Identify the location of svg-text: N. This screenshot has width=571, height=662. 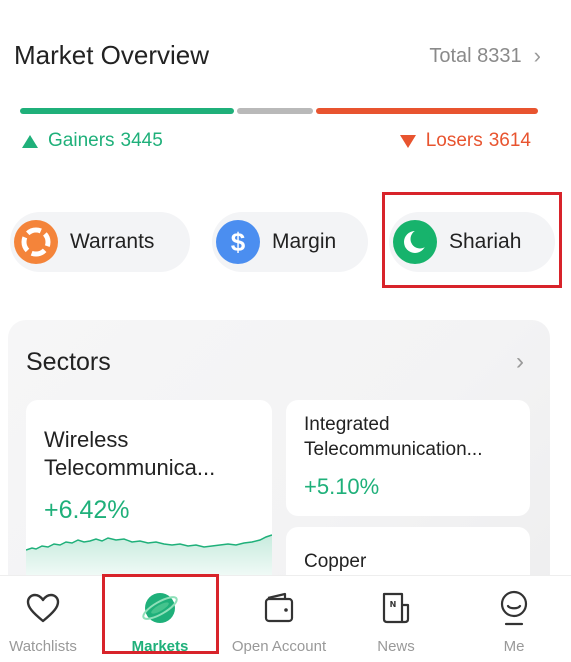
(393, 604).